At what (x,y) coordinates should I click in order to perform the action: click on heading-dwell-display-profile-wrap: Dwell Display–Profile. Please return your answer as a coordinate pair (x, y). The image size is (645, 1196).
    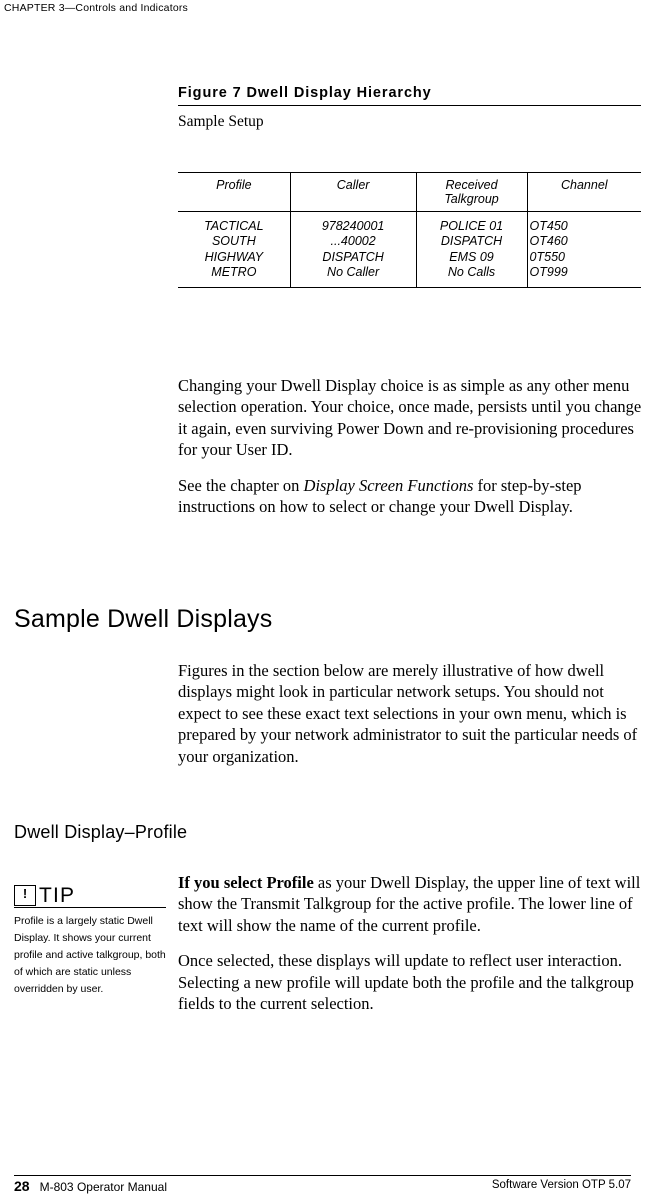
    Looking at the image, I should click on (328, 832).